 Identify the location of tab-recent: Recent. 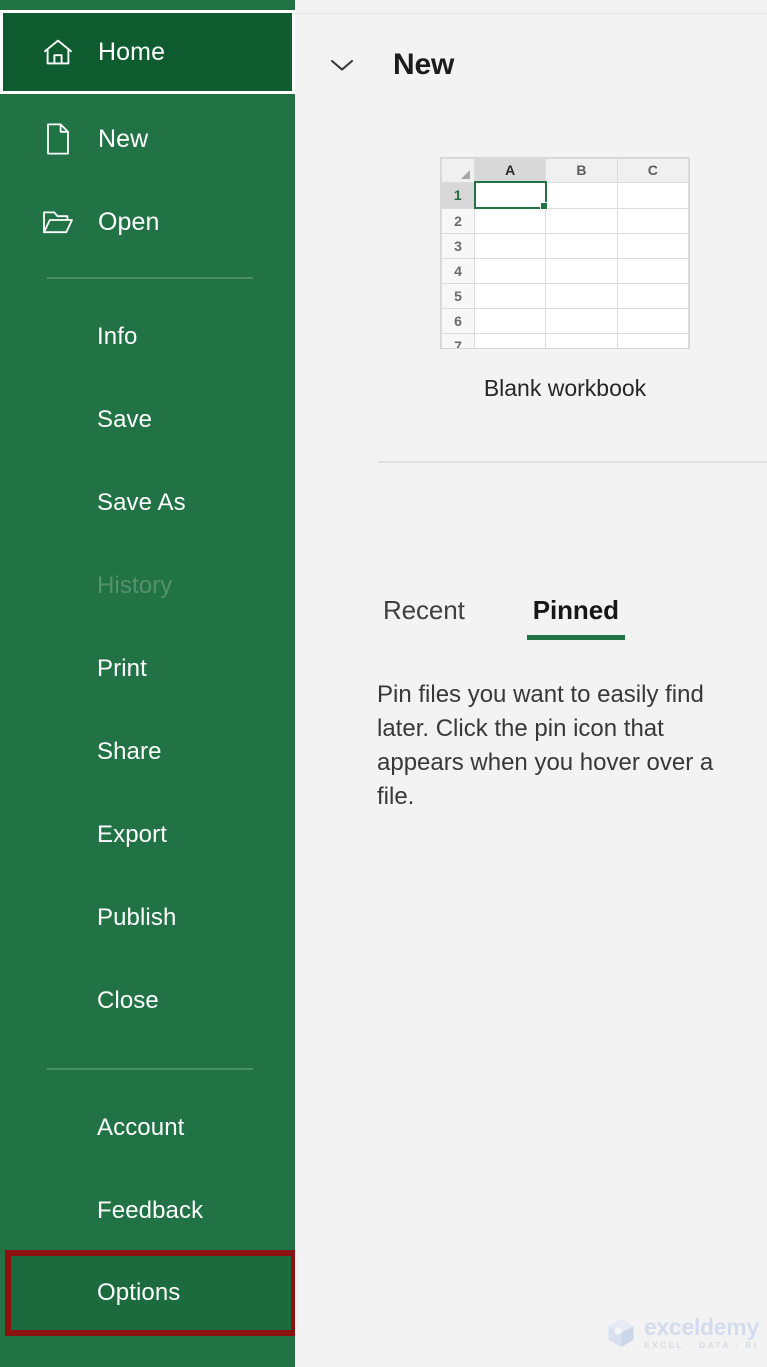
(424, 617).